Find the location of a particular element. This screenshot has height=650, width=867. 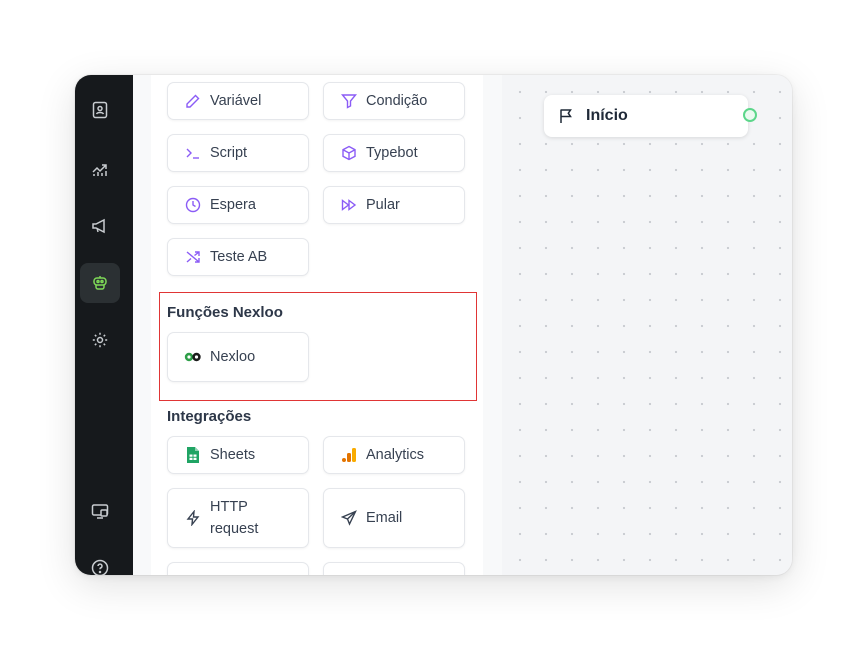

block-label: Pular is located at coordinates (383, 205).